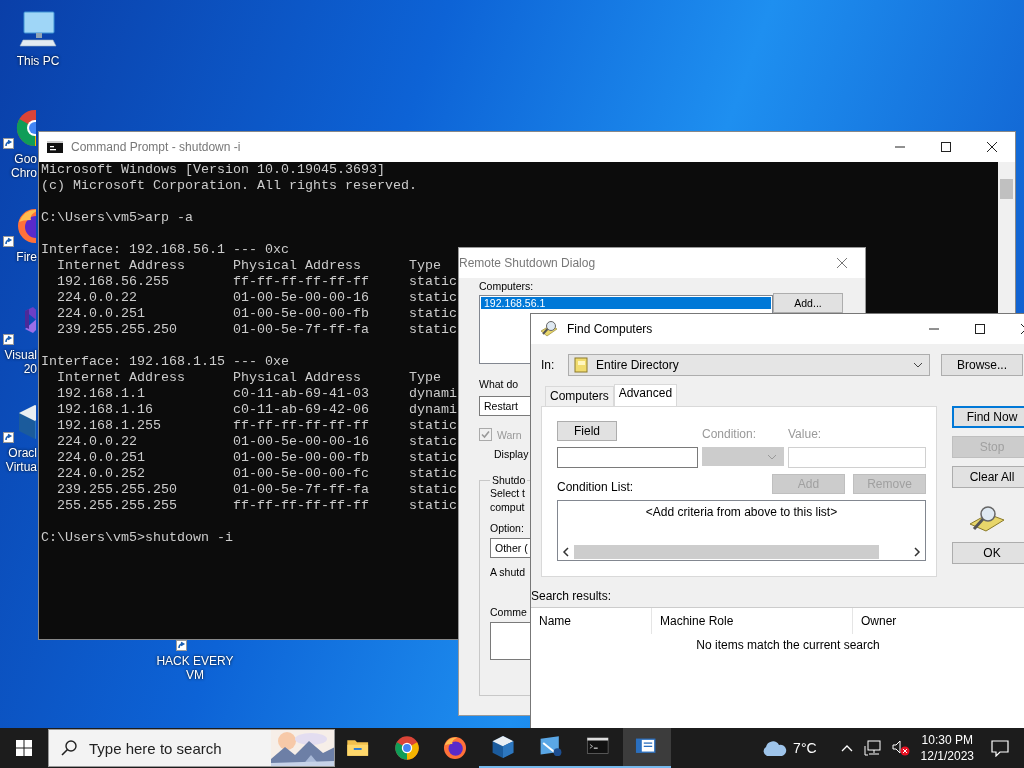 Image resolution: width=1024 pixels, height=768 pixels. I want to click on console-line: 192.168.56.255 ff-ff-ff-ff-ff-ff static, so click(256, 282).